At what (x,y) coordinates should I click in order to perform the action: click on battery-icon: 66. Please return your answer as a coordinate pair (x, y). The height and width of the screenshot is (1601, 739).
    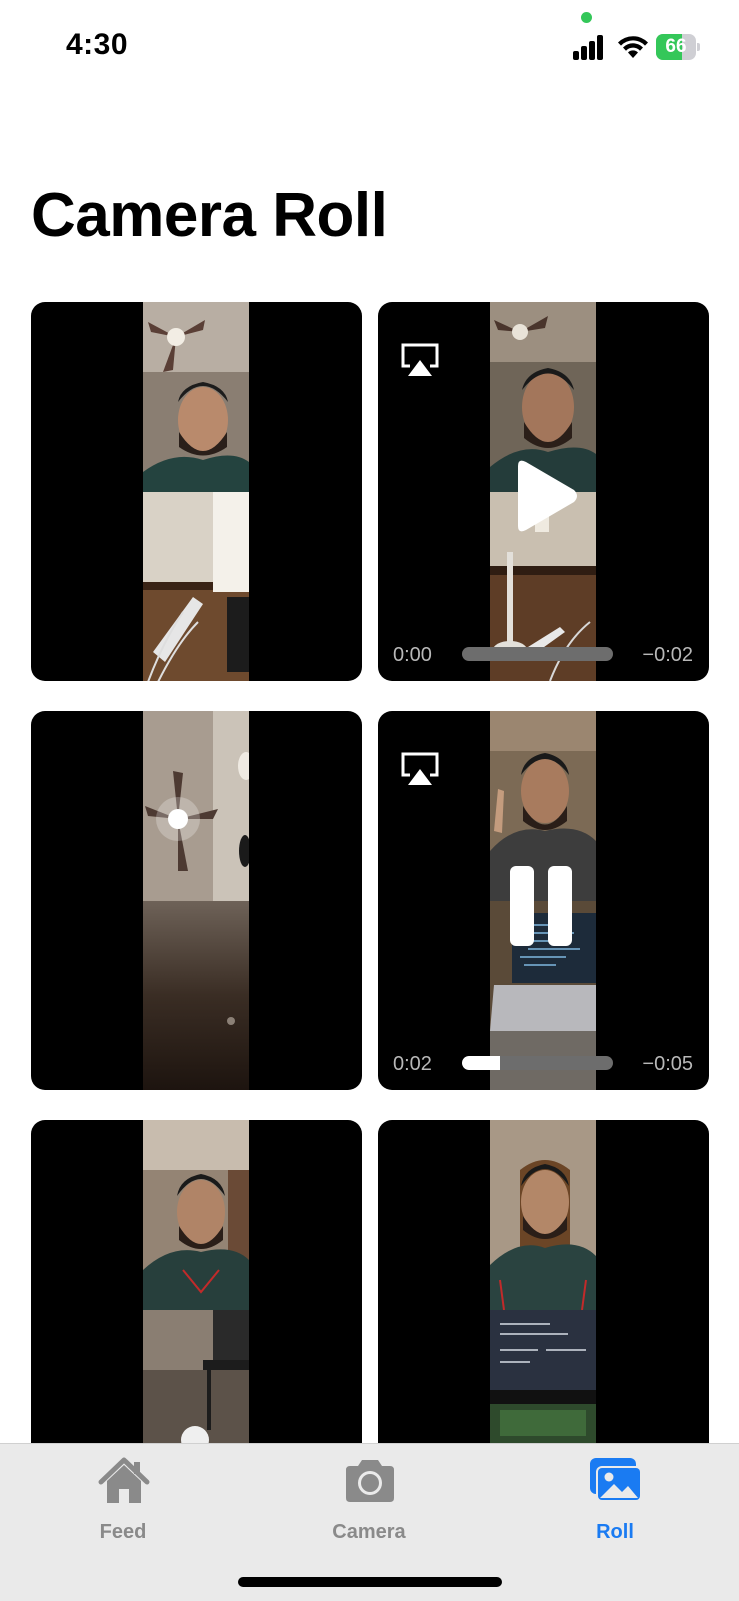
    Looking at the image, I should click on (678, 47).